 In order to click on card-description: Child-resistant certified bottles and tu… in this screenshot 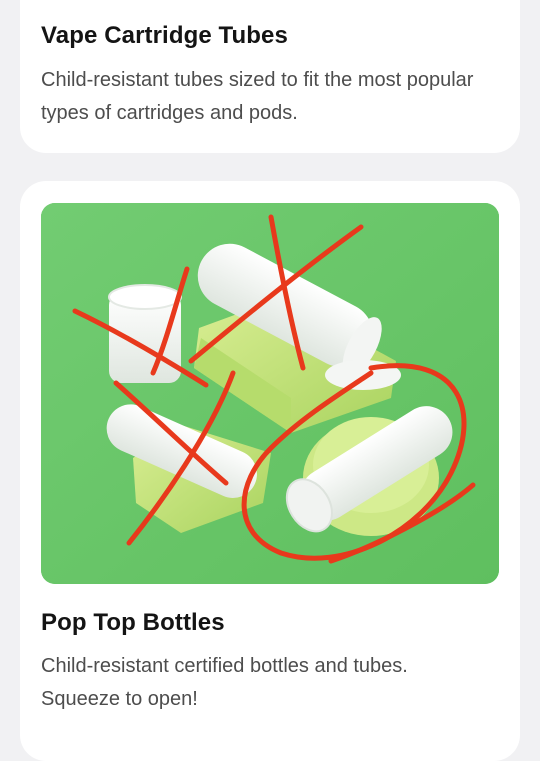, I will do `click(224, 682)`.